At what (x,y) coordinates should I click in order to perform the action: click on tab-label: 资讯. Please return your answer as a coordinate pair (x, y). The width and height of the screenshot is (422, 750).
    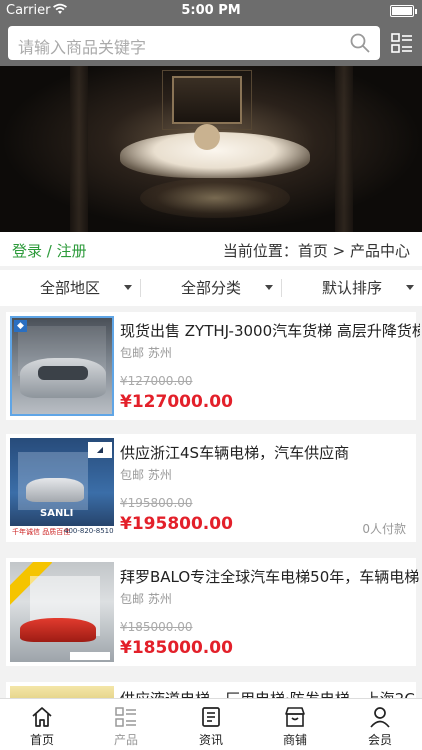
    Looking at the image, I should click on (210, 740).